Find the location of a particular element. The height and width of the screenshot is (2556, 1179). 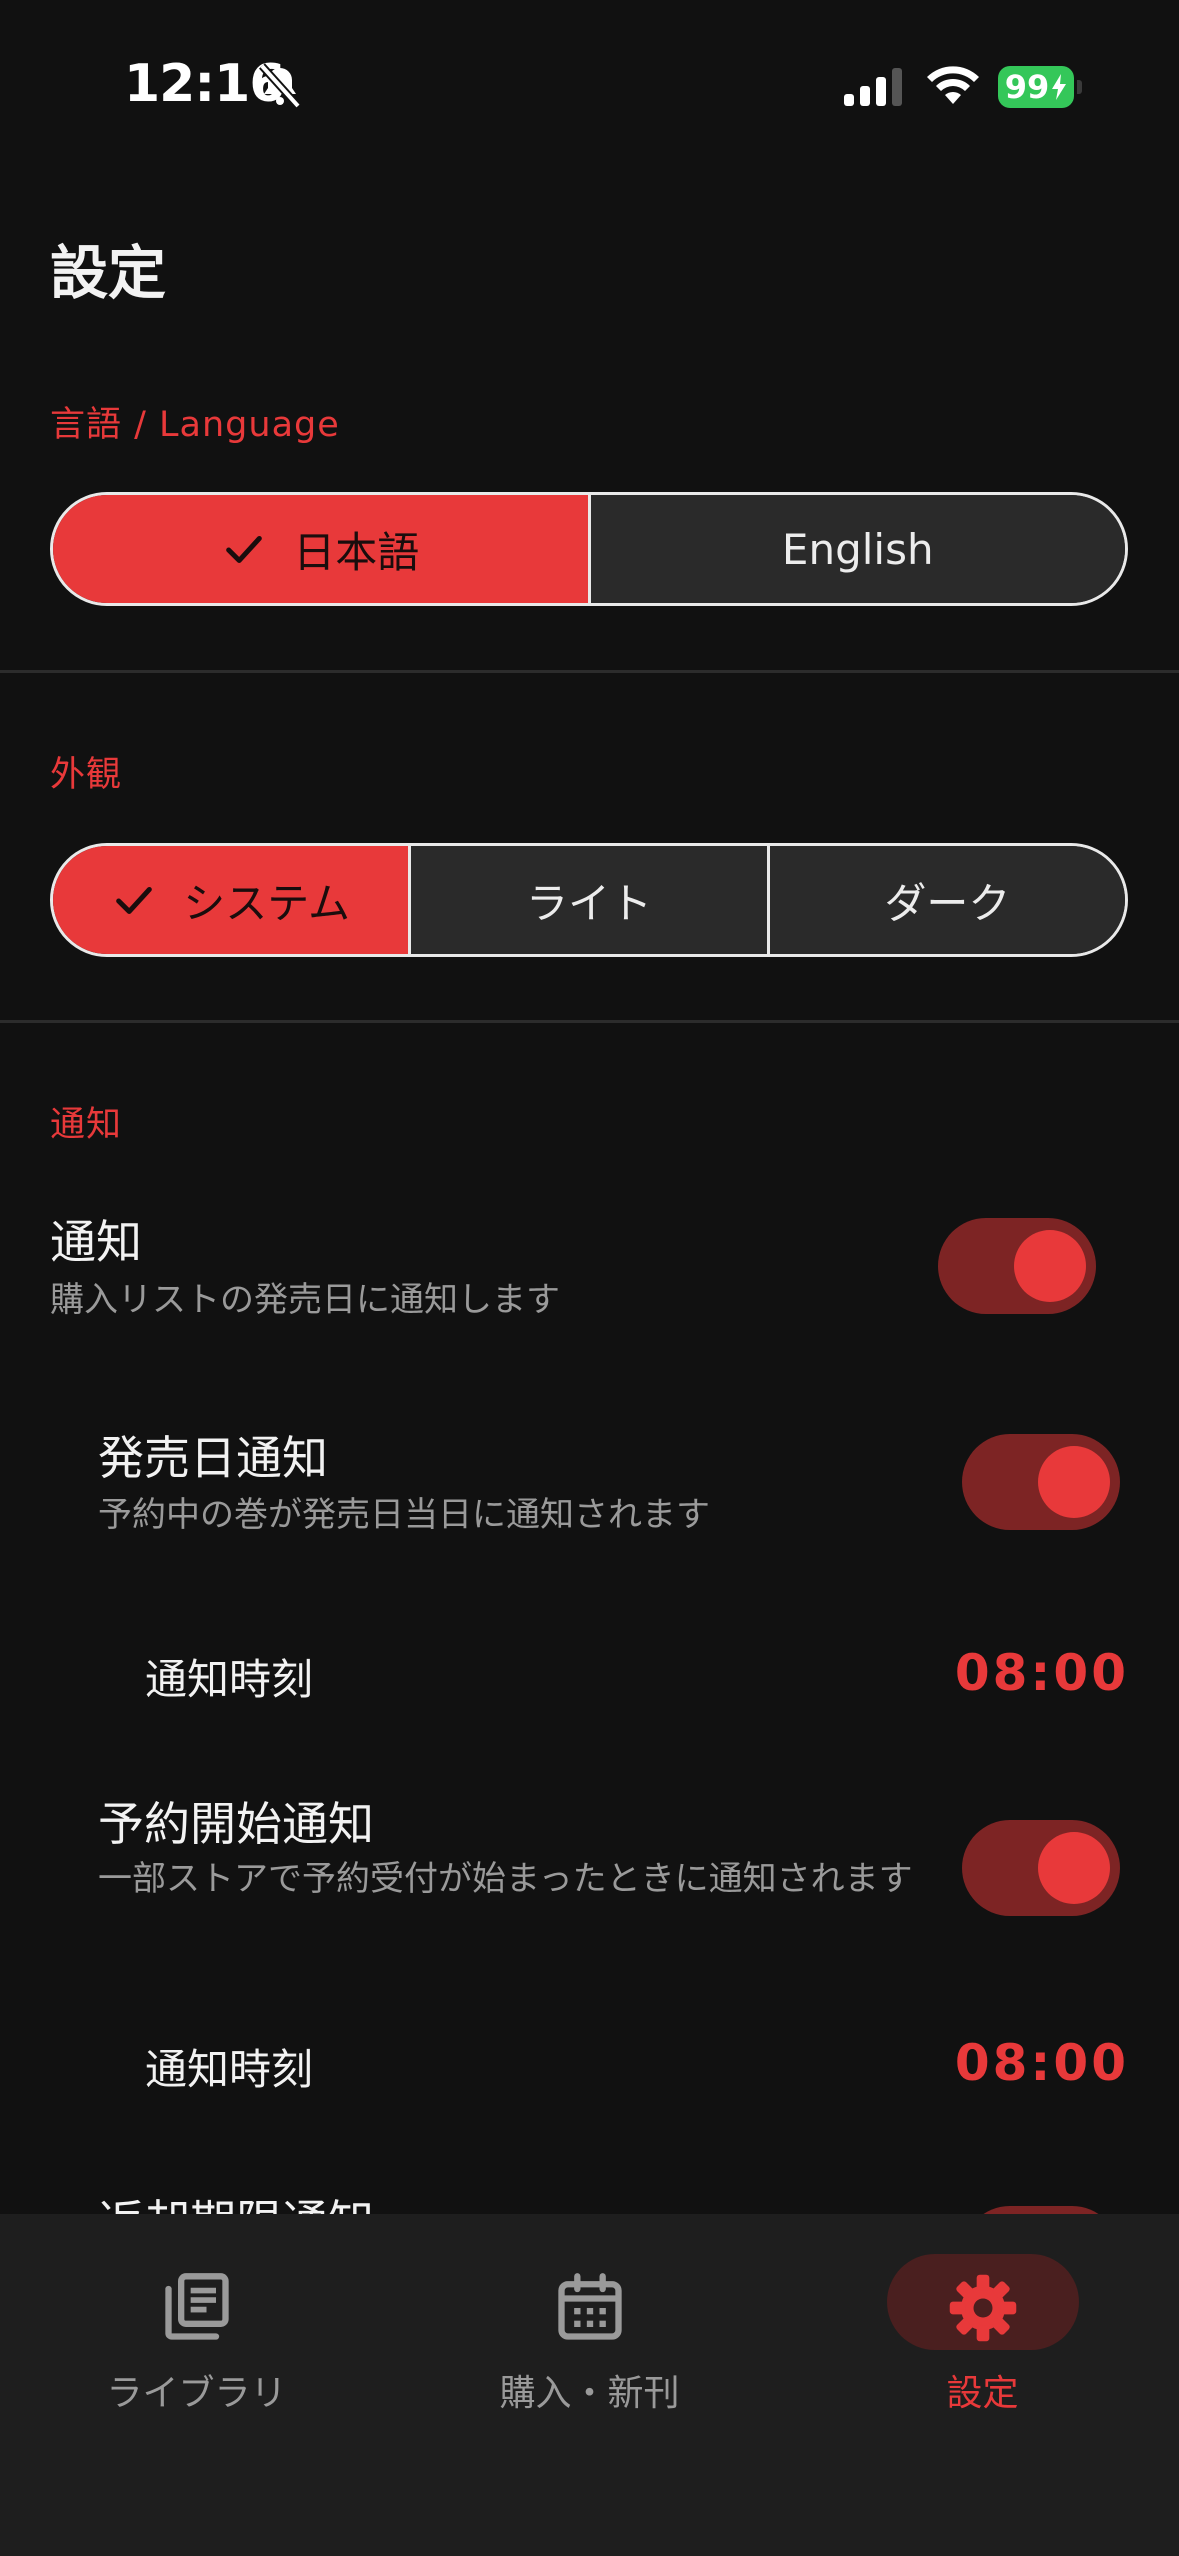

nav-label: 購入・新刊 is located at coordinates (589, 2393).